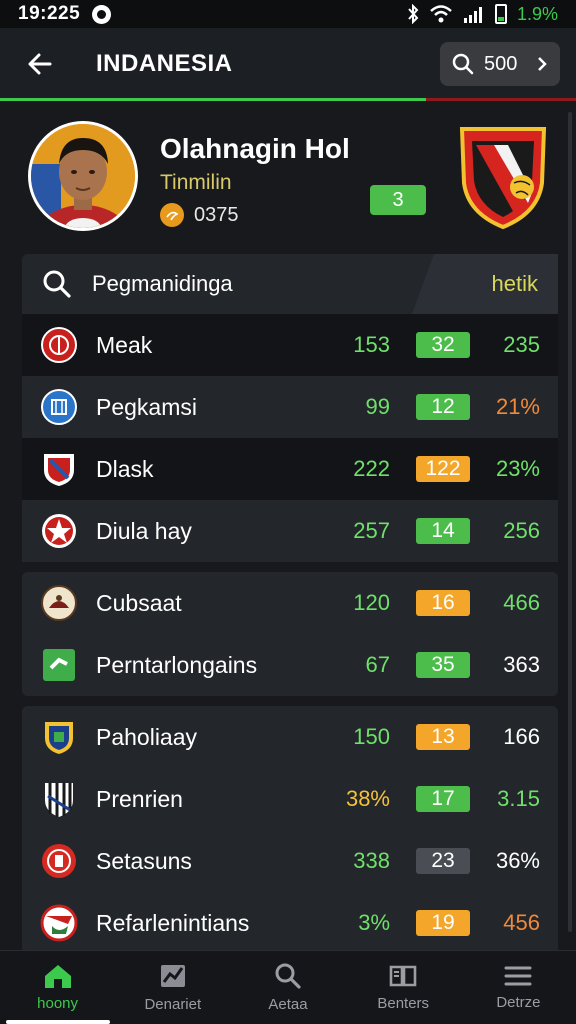  I want to click on list-row: Dlask 222 122 23%, so click(290, 469).